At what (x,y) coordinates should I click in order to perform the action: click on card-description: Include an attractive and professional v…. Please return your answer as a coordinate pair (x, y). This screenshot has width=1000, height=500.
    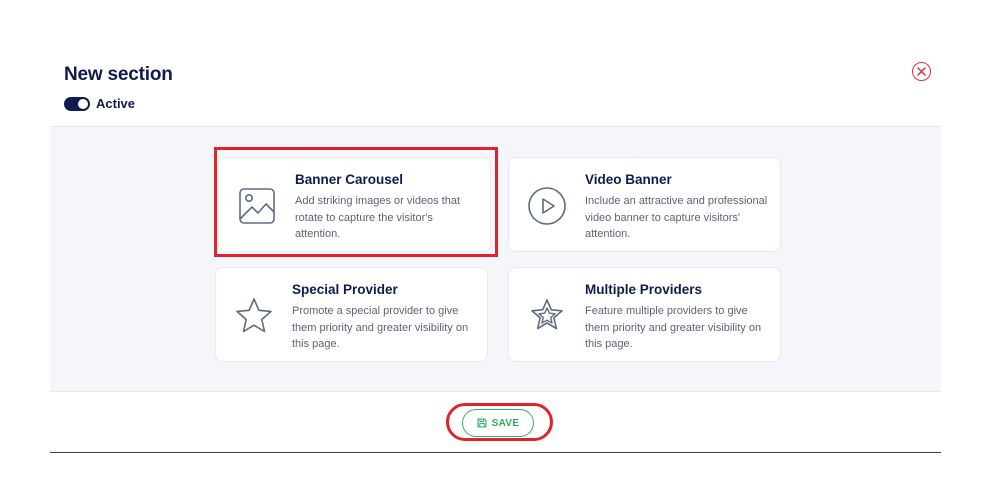
    Looking at the image, I should click on (676, 217).